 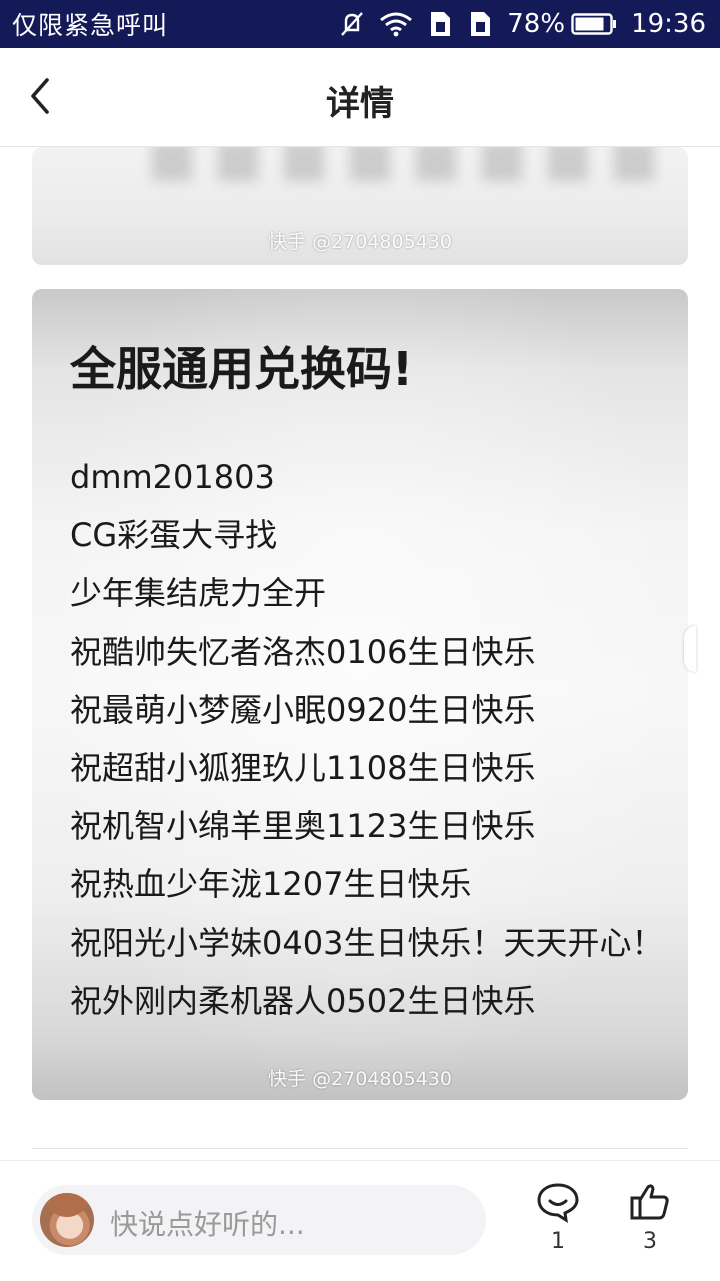 I want to click on comment-count: 1, so click(x=558, y=1241).